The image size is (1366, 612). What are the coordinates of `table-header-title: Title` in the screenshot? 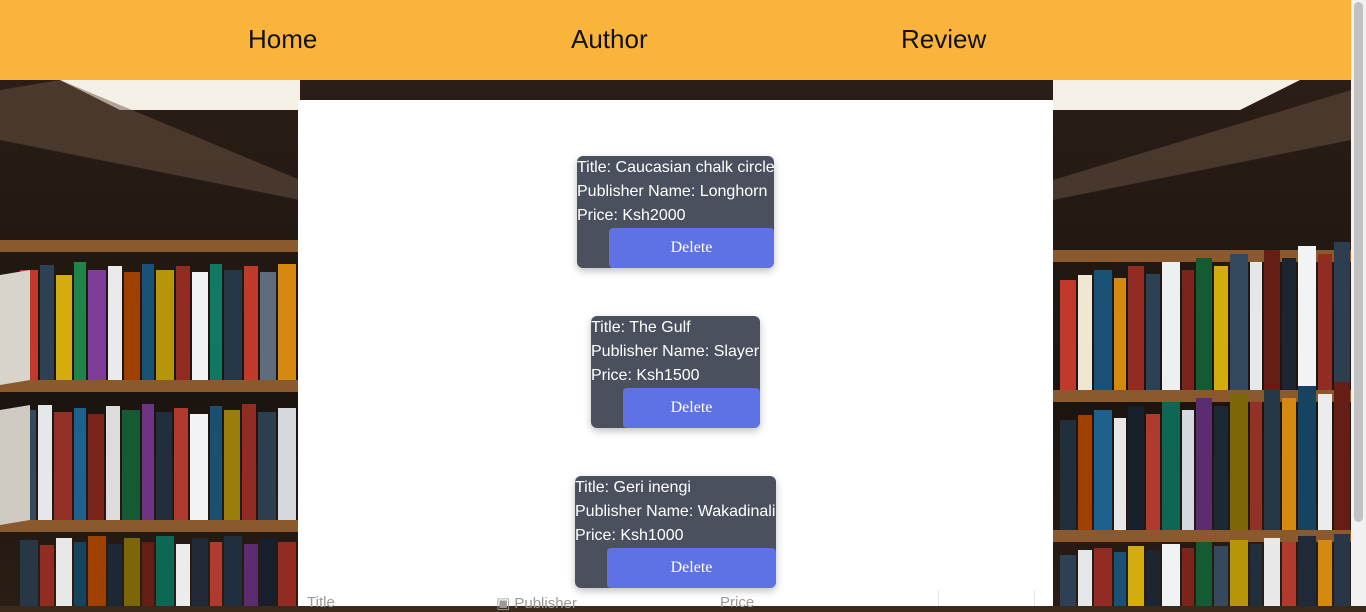 It's located at (321, 602).